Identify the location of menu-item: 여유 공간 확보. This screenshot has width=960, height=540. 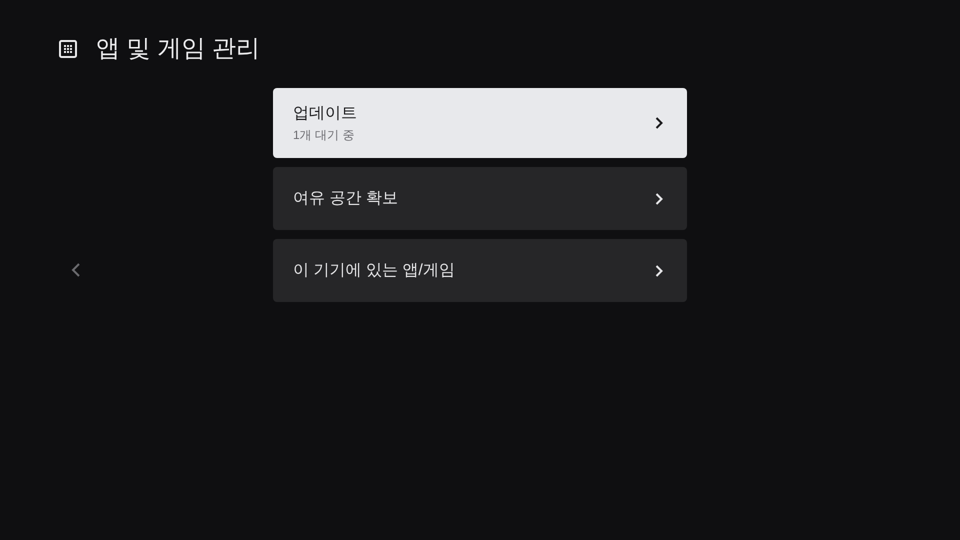
(480, 198).